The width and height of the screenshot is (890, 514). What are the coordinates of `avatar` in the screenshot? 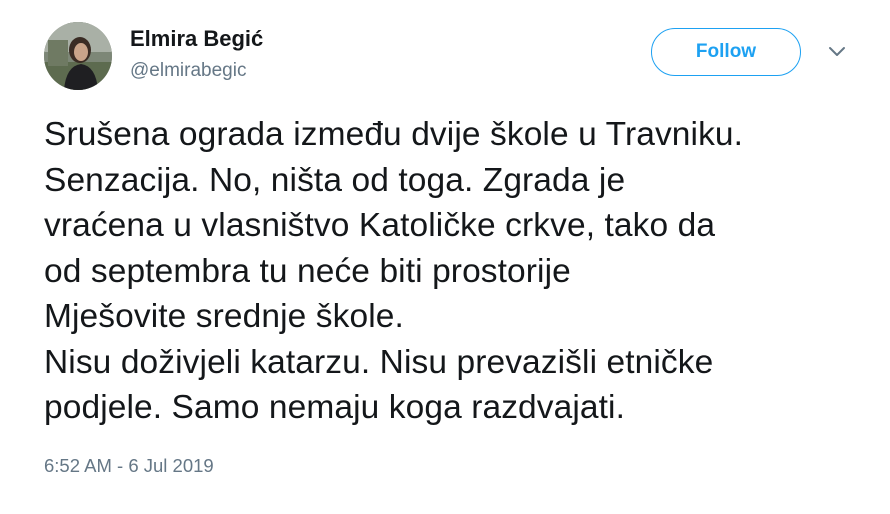 It's located at (78, 56).